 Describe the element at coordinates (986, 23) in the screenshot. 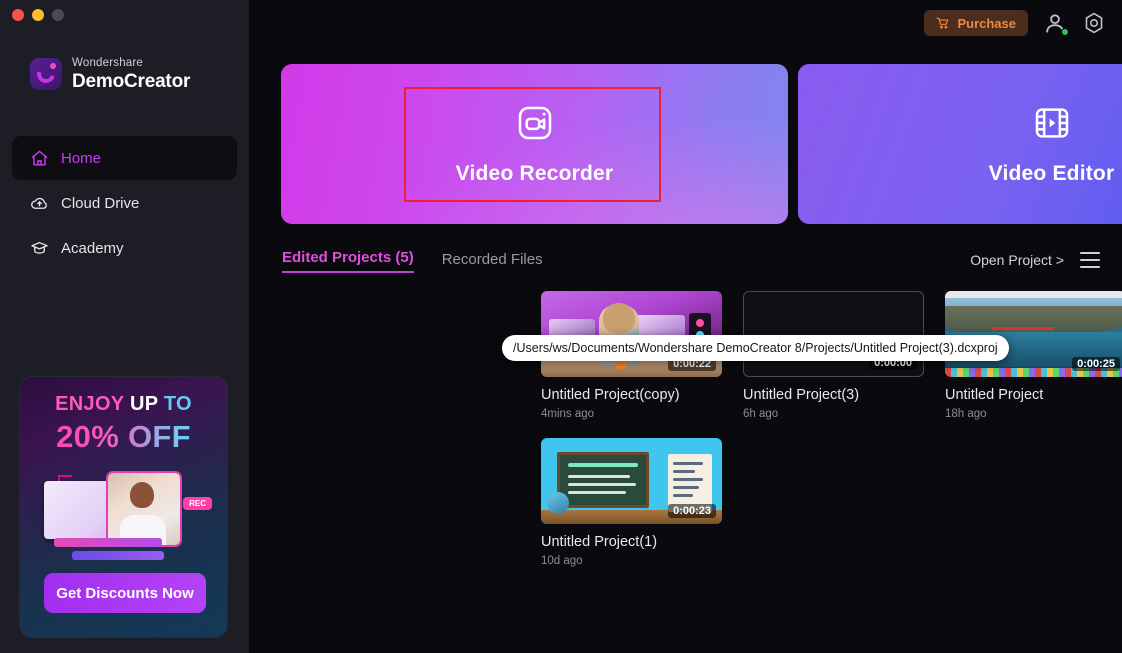

I see `purchase-button-label: Purchase` at that location.